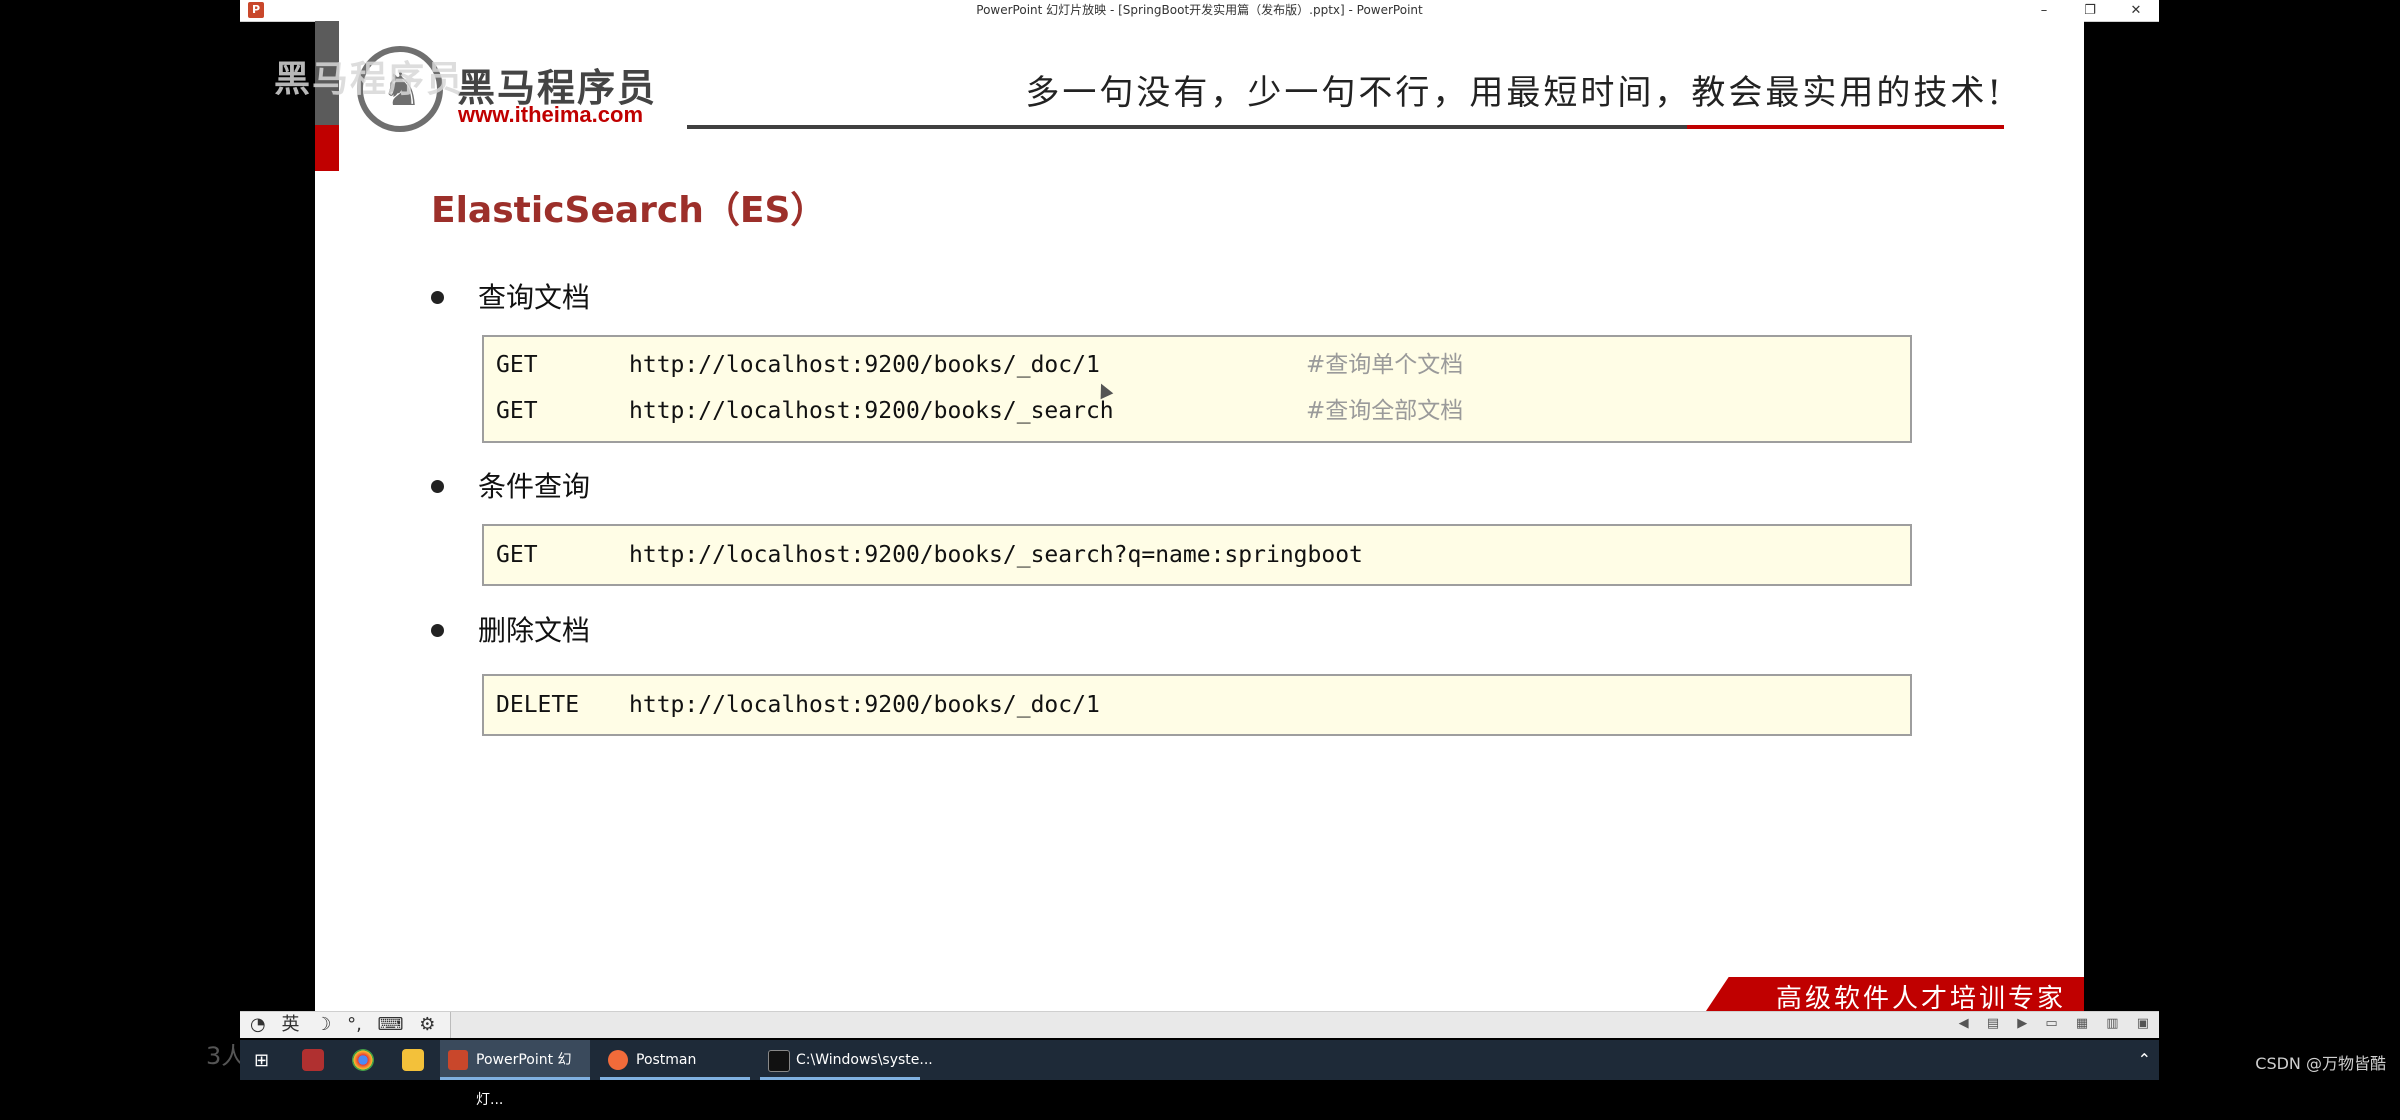 The image size is (2400, 1120). I want to click on keyboard-icon: ⌨, so click(391, 1025).